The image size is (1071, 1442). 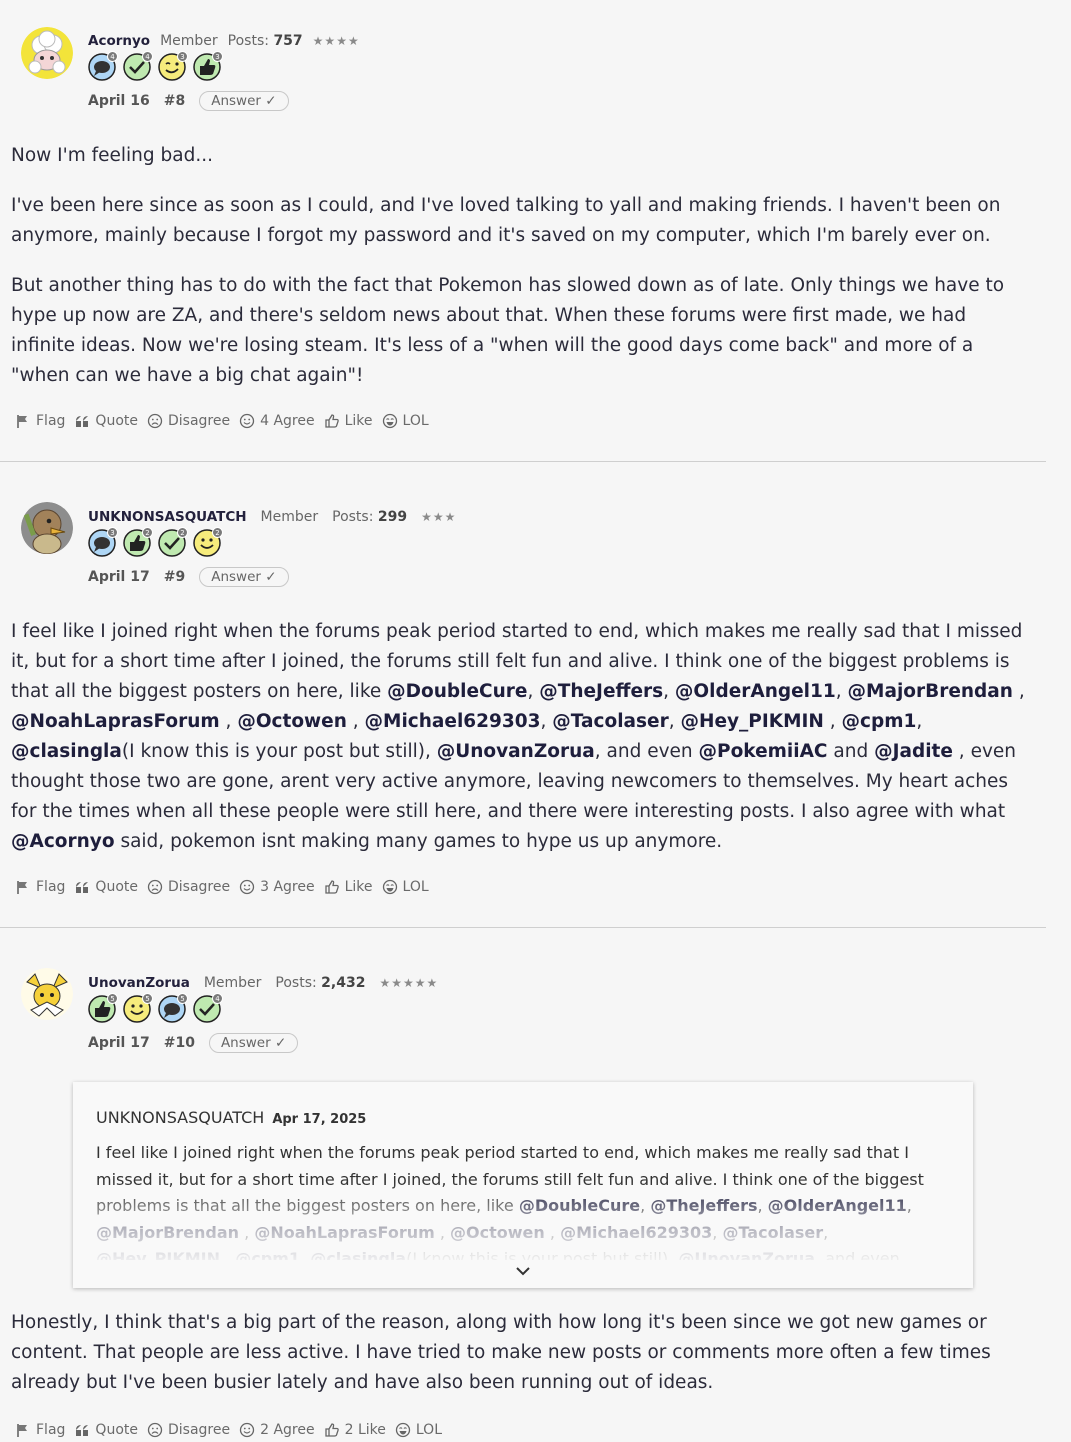 What do you see at coordinates (751, 721) in the screenshot?
I see `user-mention: @Hey_PIKMIN` at bounding box center [751, 721].